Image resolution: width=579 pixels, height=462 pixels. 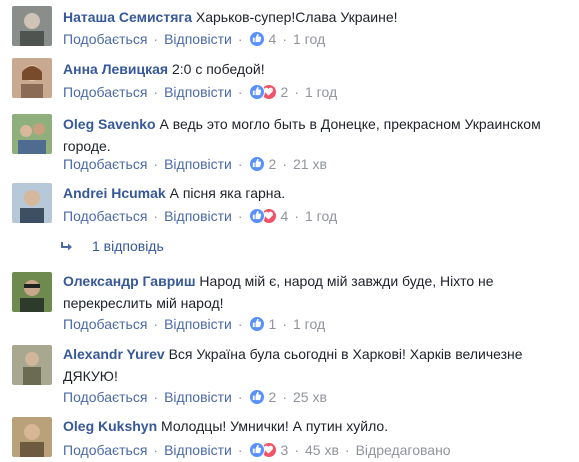 What do you see at coordinates (128, 246) in the screenshot?
I see `replies-count: 1 відповідь` at bounding box center [128, 246].